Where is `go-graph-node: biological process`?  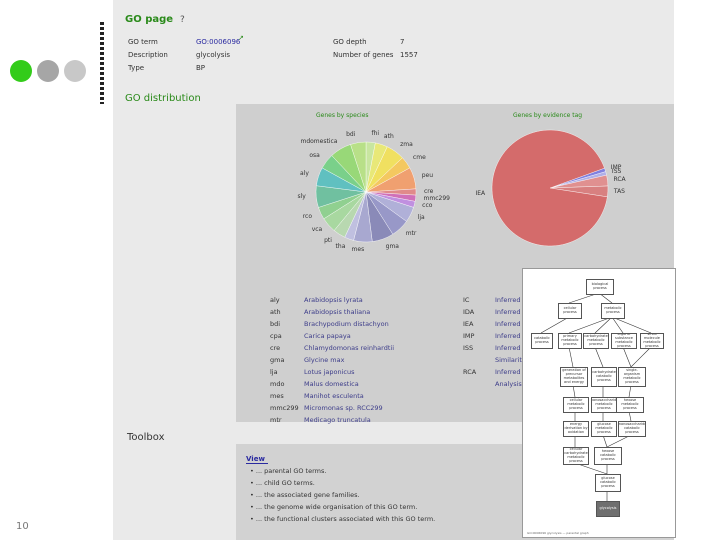
go-graph-node: biological process is located at coordinates (600, 287).